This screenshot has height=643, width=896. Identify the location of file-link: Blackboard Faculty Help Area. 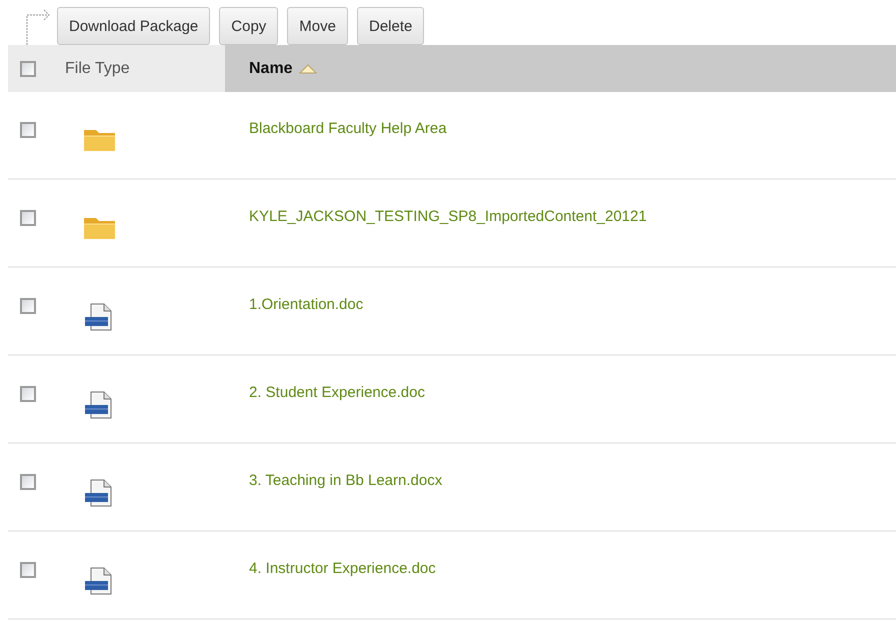
(348, 128).